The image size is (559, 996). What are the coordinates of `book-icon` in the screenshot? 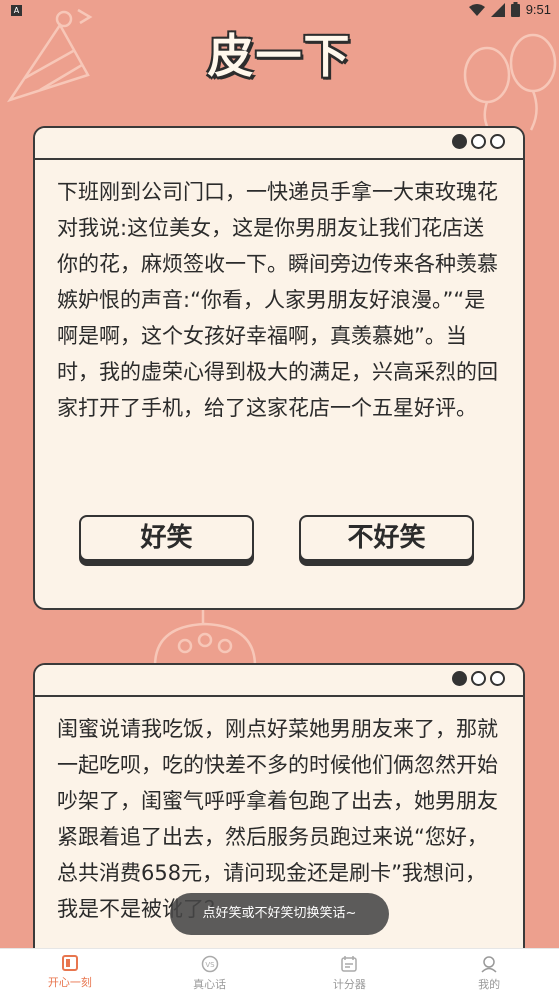 It's located at (69, 963).